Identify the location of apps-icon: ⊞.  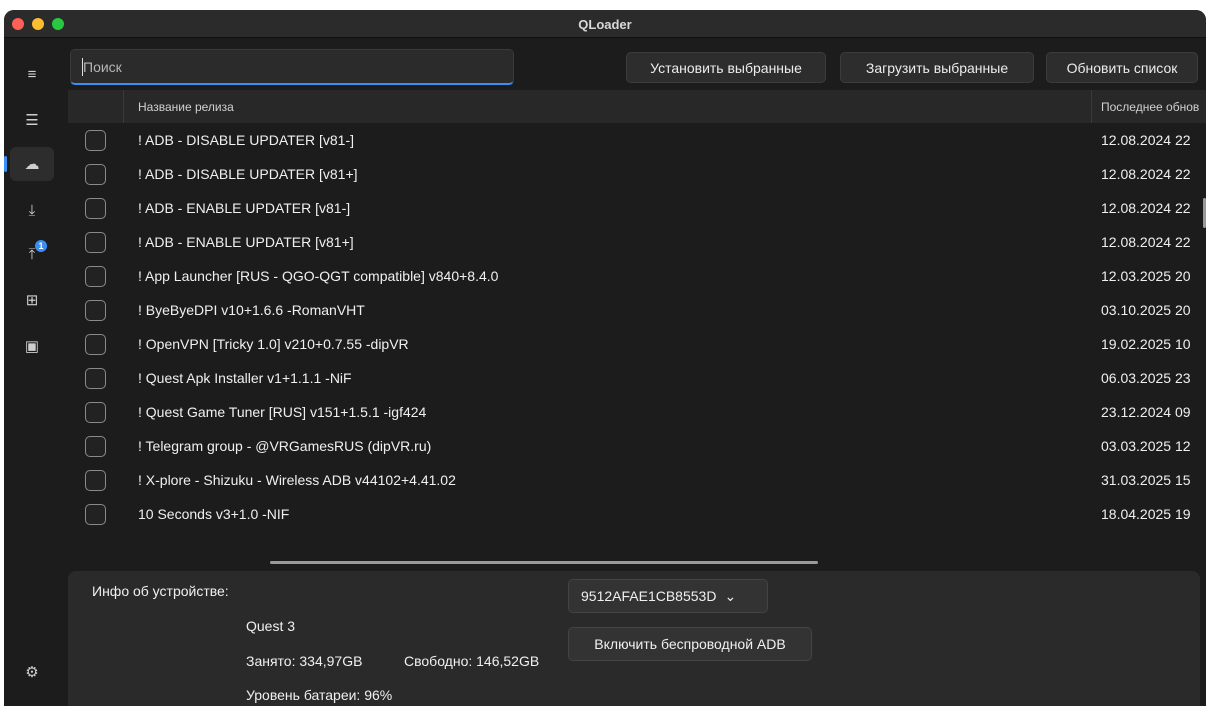
(32, 300).